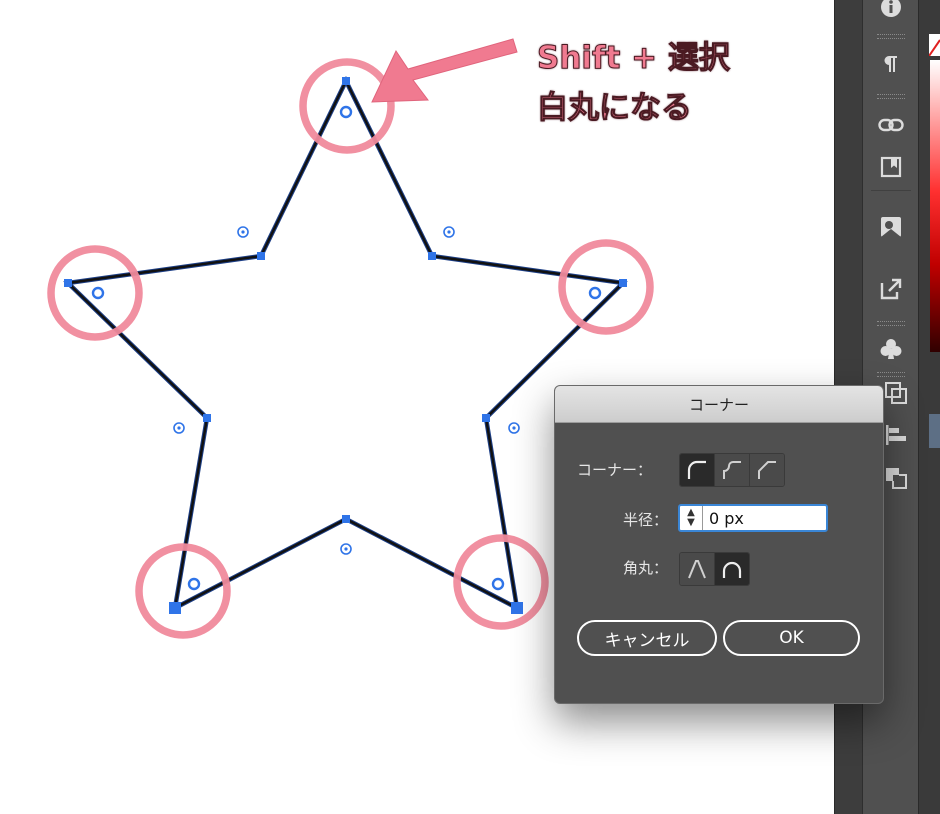 Image resolution: width=940 pixels, height=814 pixels. I want to click on ok-button: OK, so click(791, 638).